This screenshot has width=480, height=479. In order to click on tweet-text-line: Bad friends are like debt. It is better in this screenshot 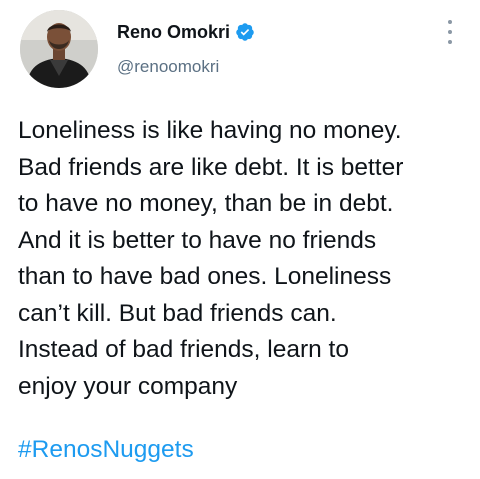, I will do `click(211, 167)`.